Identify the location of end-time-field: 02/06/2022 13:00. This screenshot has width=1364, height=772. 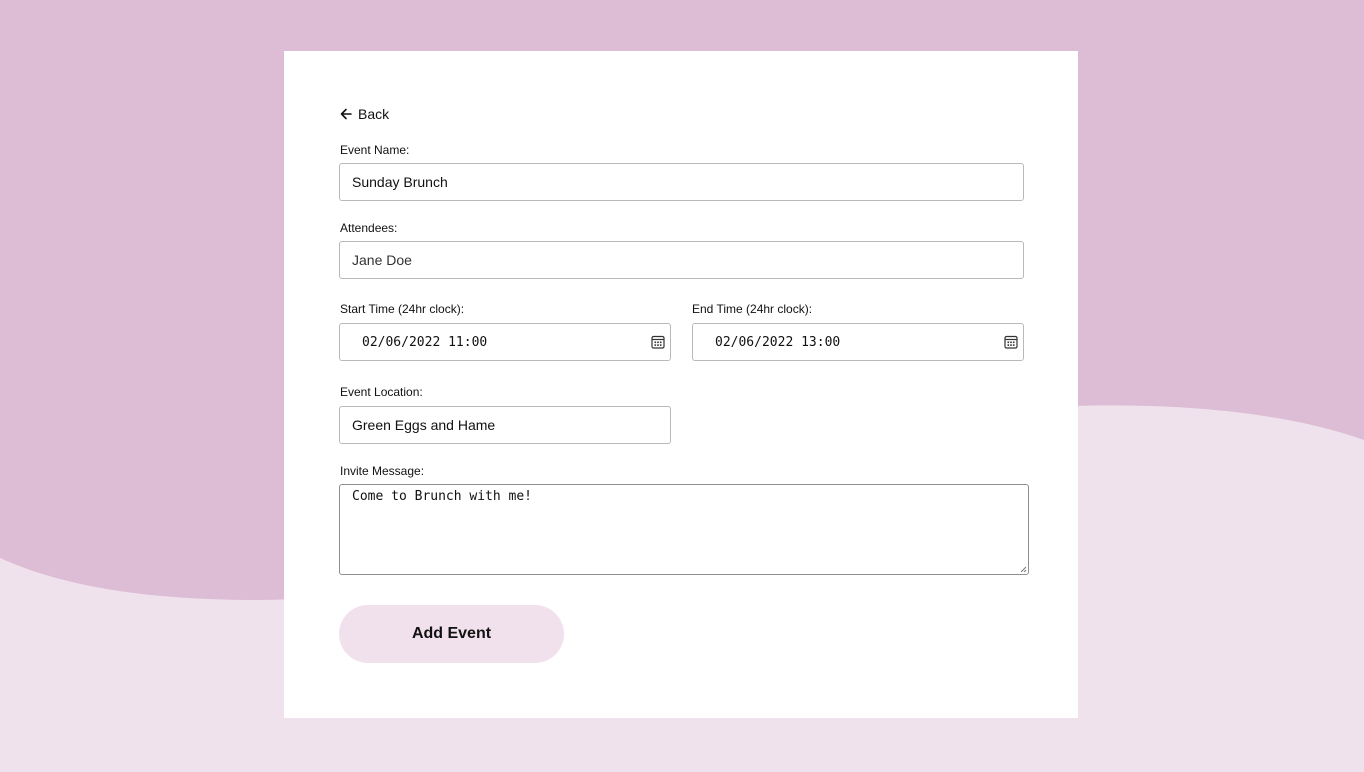
(858, 342).